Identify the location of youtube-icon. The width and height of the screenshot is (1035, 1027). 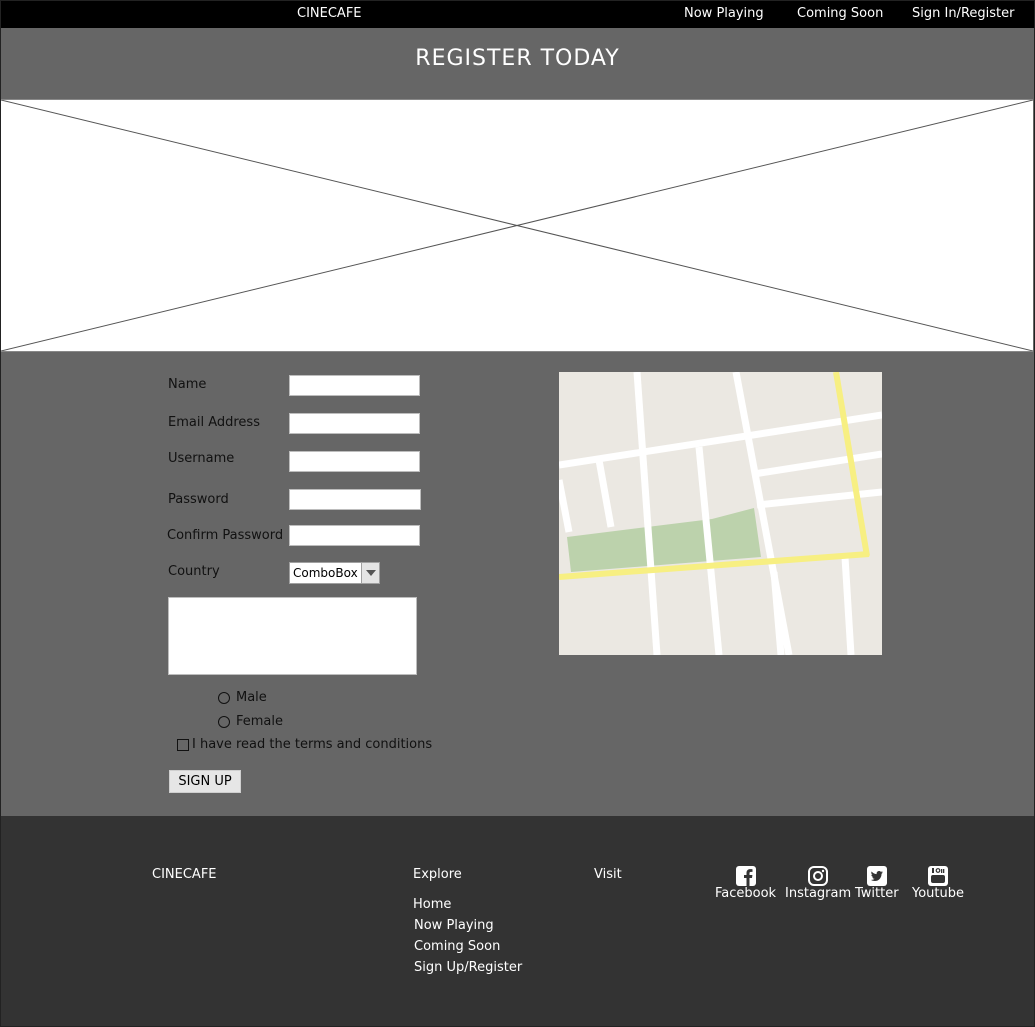
(938, 876).